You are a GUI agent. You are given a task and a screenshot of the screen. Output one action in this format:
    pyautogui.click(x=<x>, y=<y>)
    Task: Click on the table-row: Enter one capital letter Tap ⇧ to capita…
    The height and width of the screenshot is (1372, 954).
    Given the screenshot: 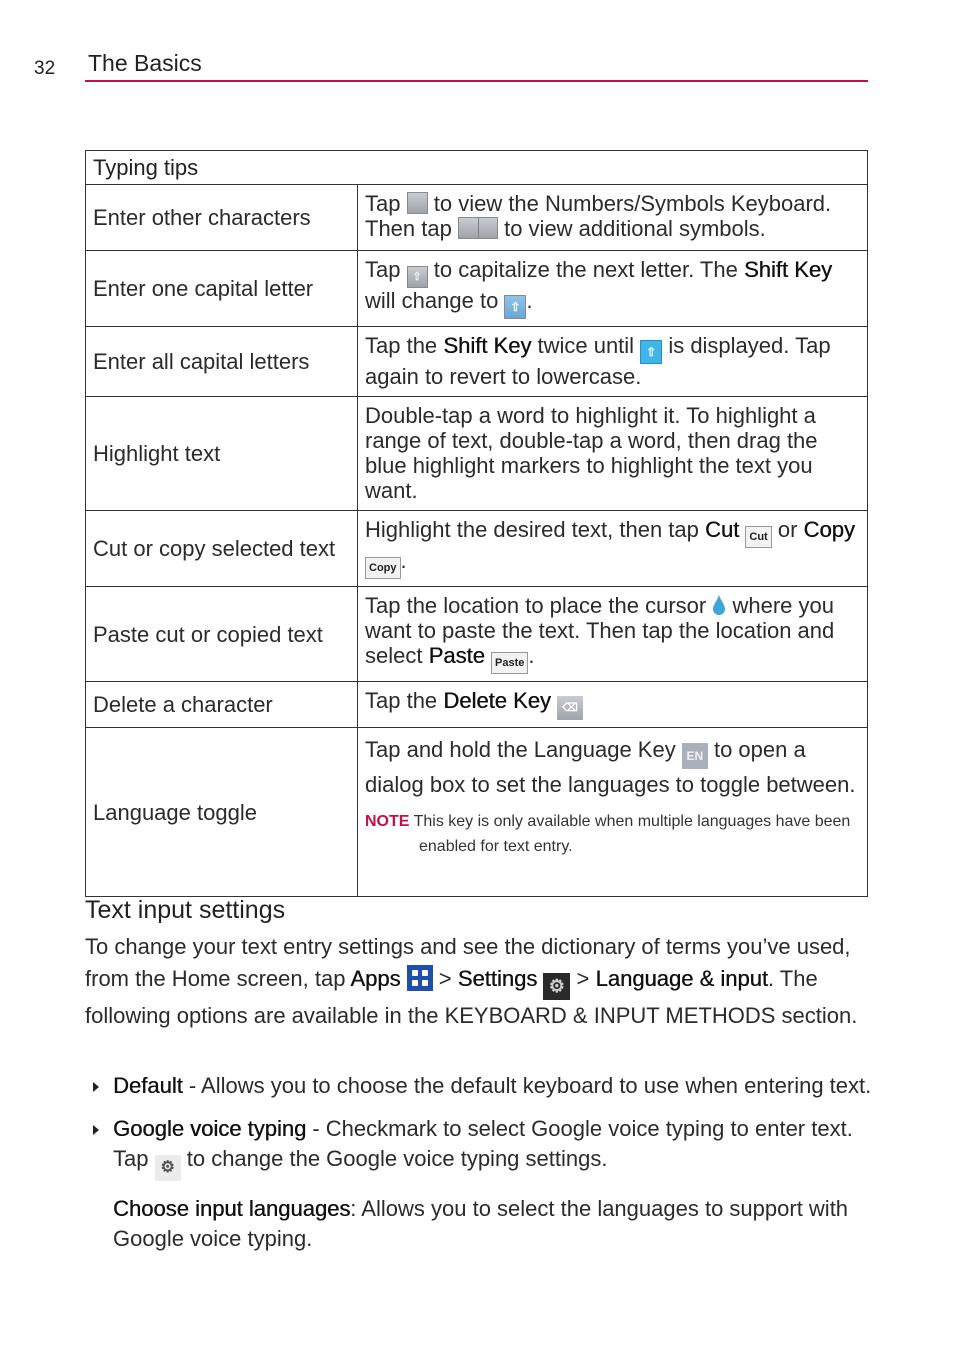 What is the action you would take?
    pyautogui.click(x=476, y=288)
    